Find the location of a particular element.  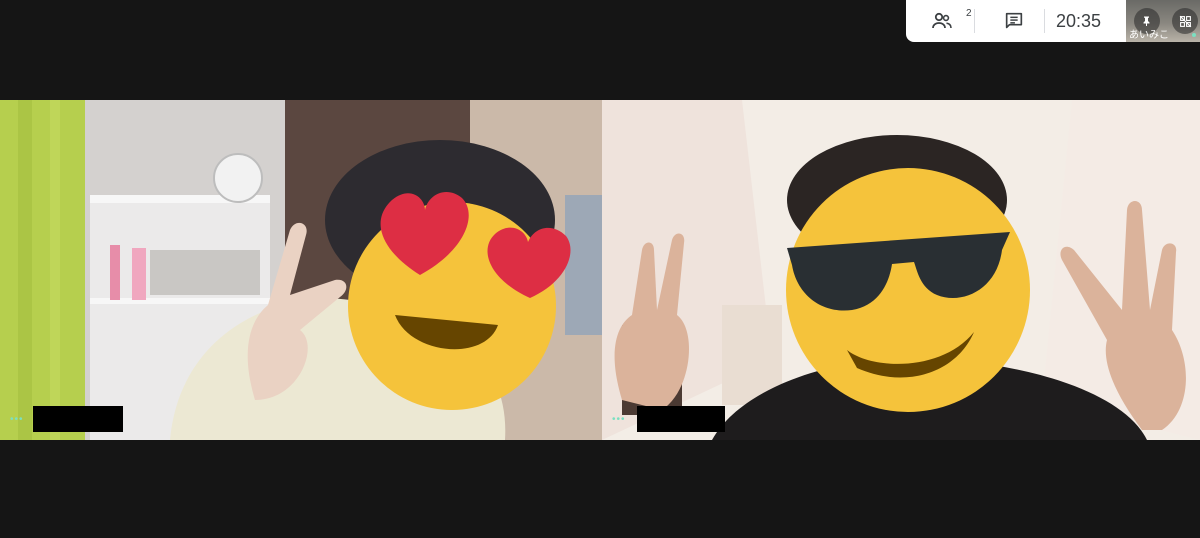

layout-button is located at coordinates (1185, 21).